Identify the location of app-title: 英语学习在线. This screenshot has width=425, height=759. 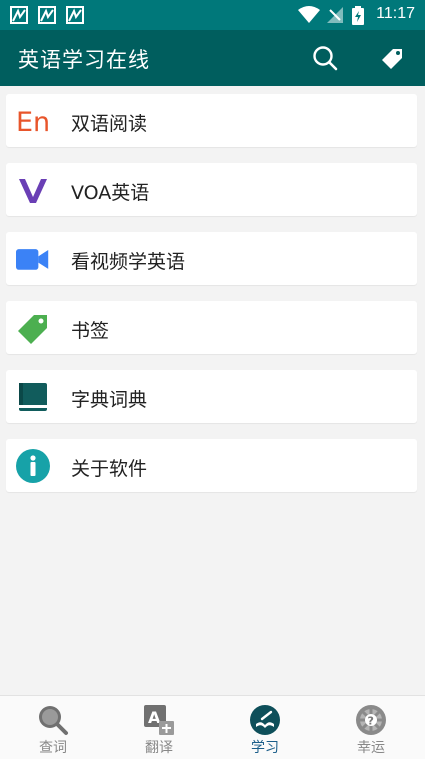
(84, 60).